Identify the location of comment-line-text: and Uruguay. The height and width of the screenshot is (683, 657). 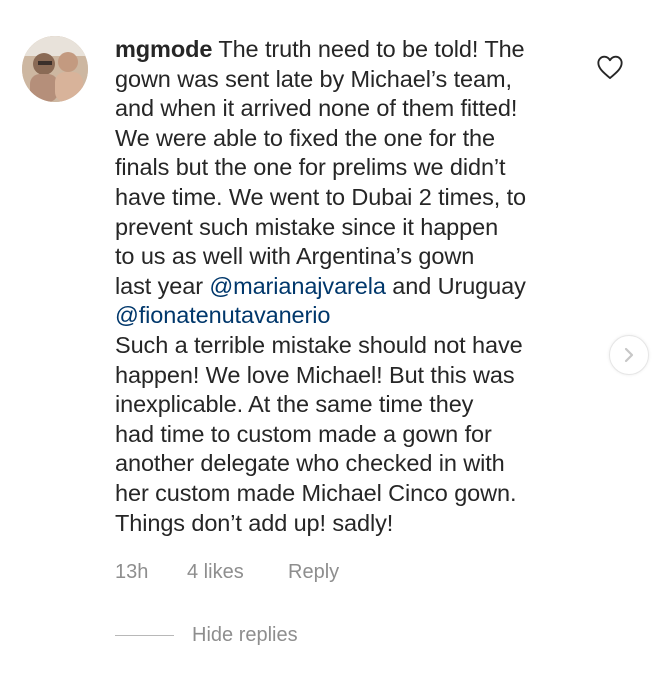
(455, 285).